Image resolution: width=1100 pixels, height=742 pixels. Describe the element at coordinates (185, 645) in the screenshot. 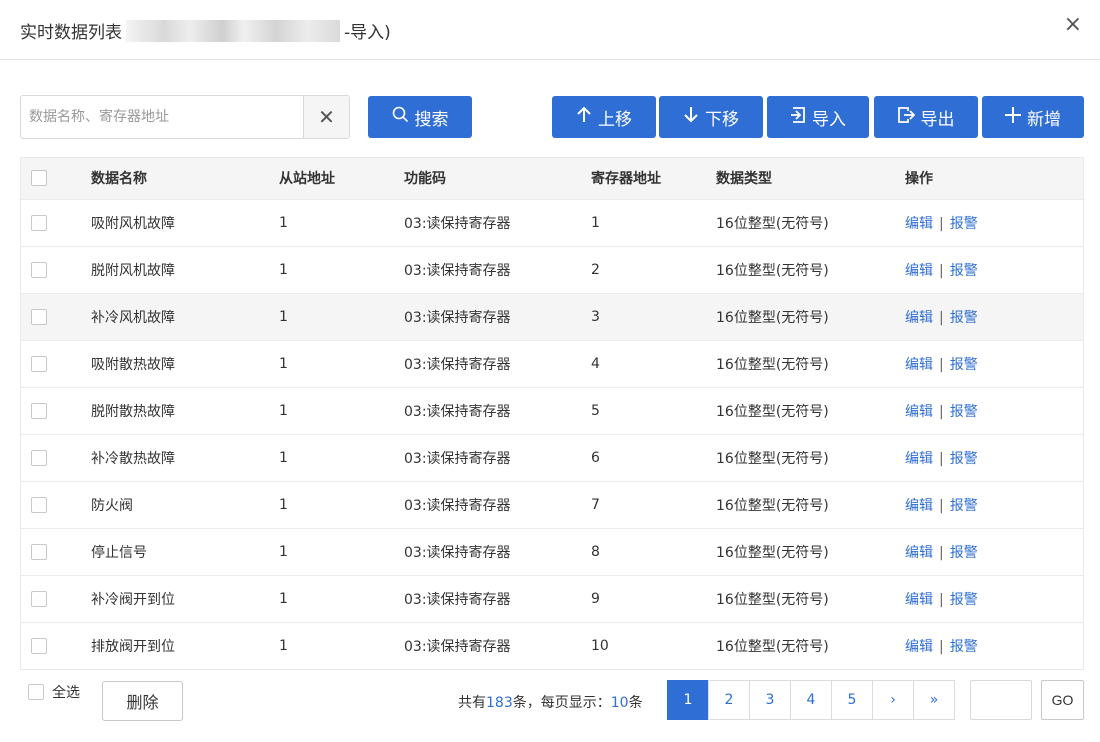

I see `cell-name: 排放阀开到位` at that location.